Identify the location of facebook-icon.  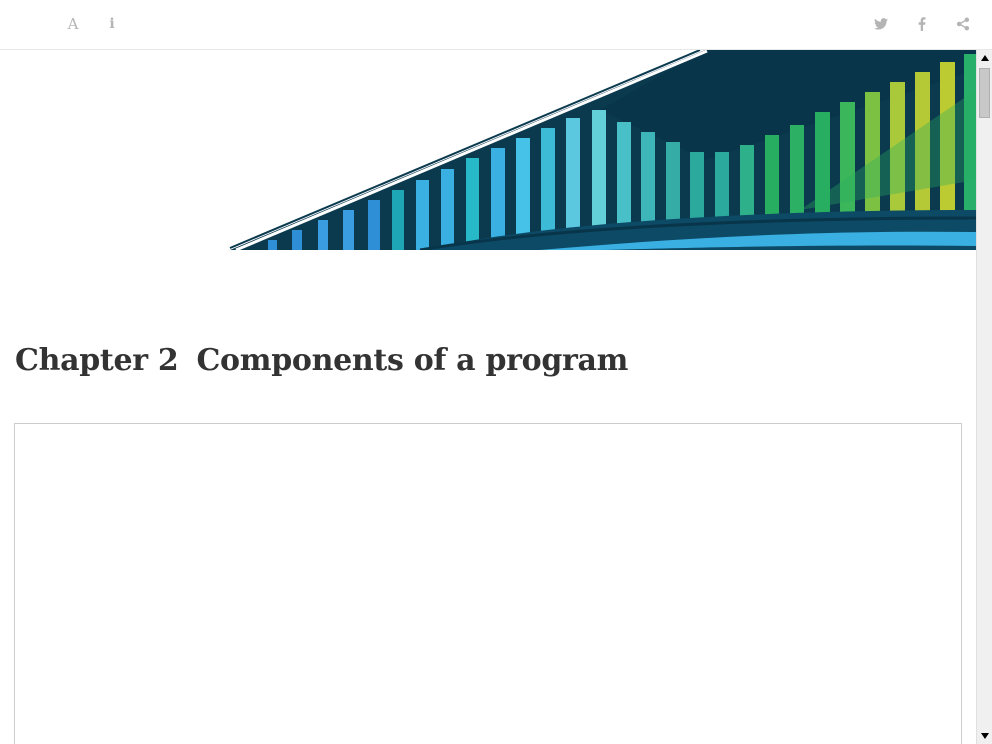
(922, 24).